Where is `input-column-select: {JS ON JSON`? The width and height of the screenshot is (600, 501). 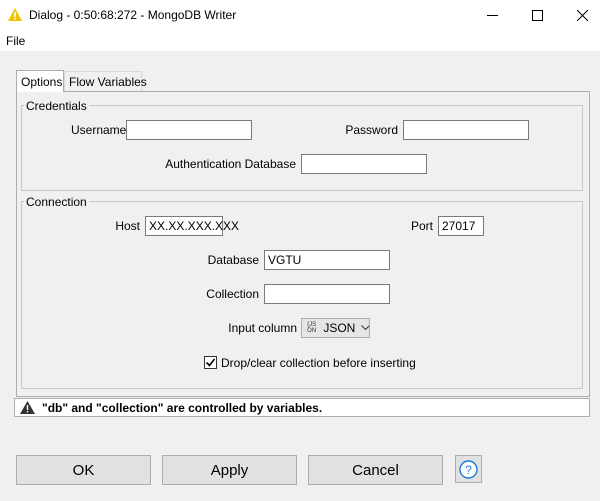
input-column-select: {JS ON JSON is located at coordinates (335, 328).